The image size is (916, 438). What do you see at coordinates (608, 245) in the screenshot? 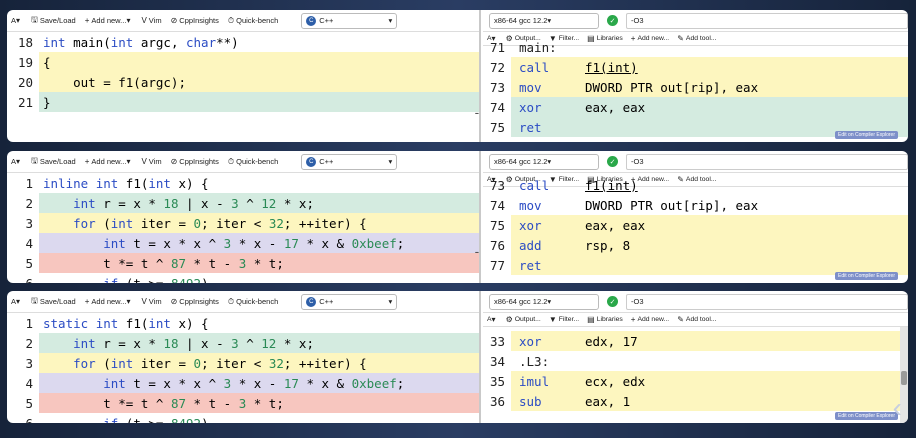
I see `asm-operand: rsp, 8` at bounding box center [608, 245].